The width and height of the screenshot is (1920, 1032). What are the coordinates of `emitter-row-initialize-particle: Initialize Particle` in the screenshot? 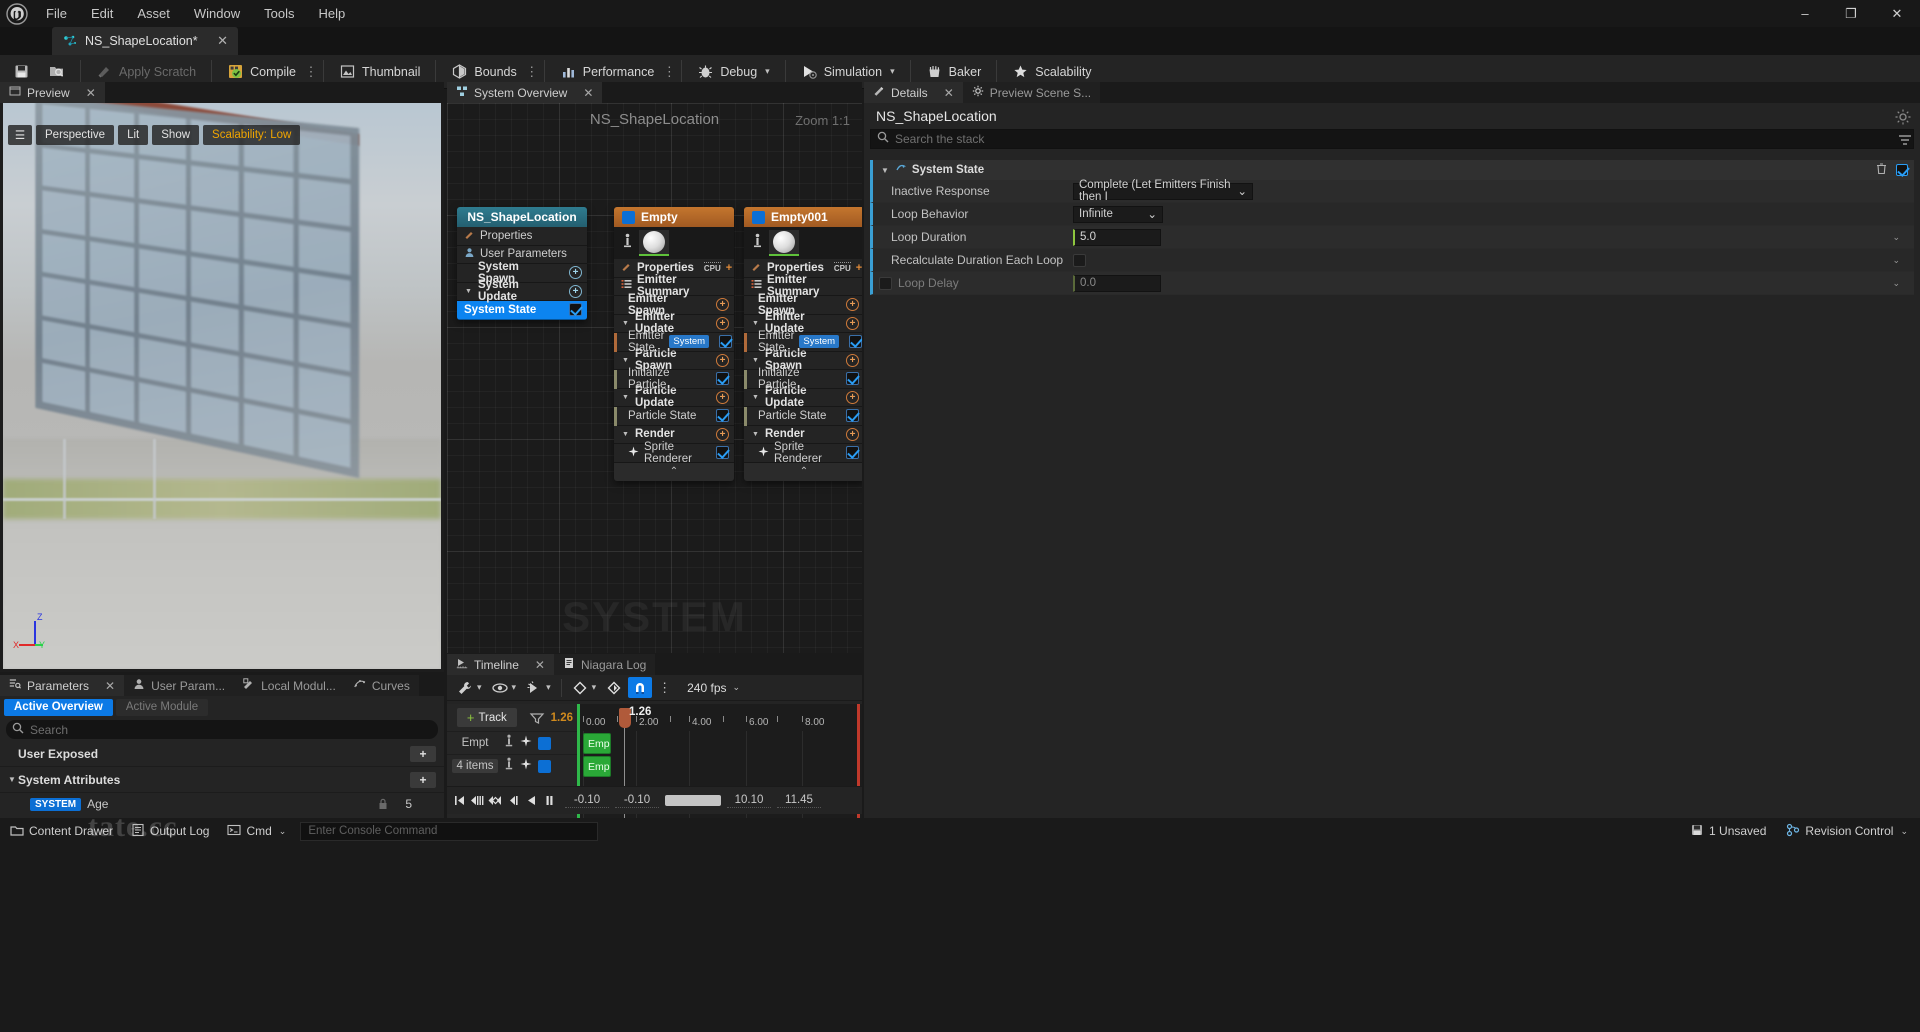 It's located at (674, 379).